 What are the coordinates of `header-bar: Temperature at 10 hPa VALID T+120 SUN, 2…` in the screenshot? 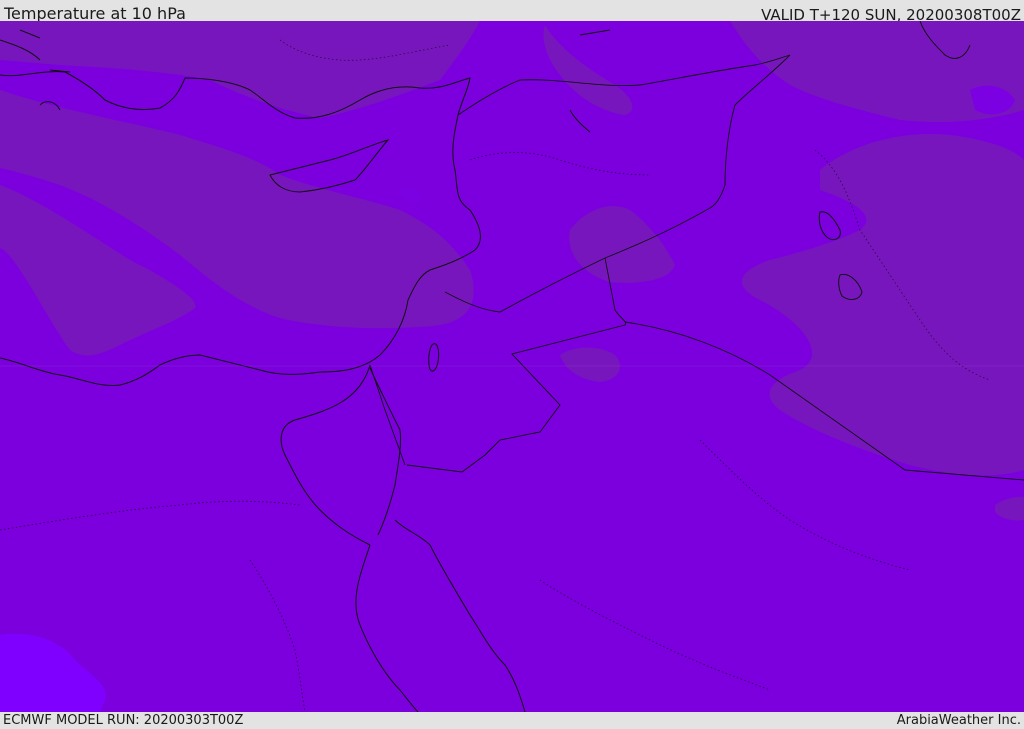 It's located at (512, 12).